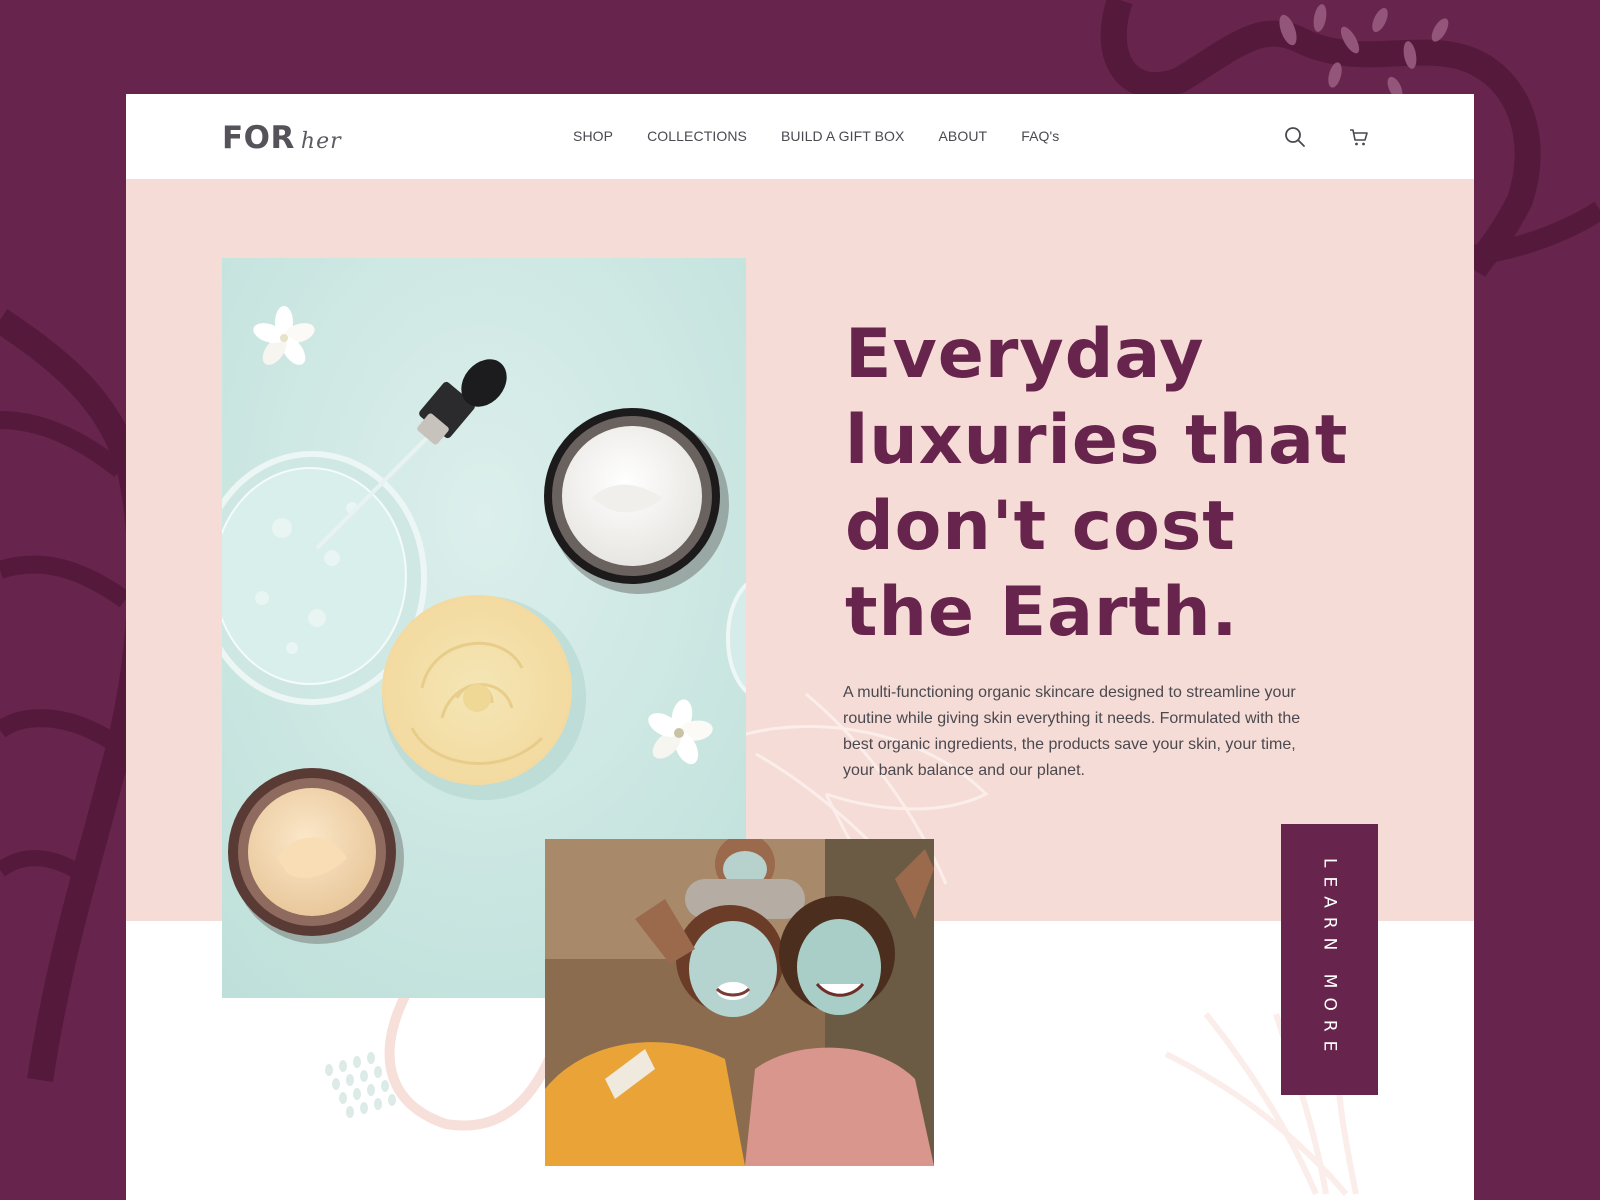 The width and height of the screenshot is (1600, 1200). What do you see at coordinates (1359, 137) in the screenshot?
I see `cart-icon` at bounding box center [1359, 137].